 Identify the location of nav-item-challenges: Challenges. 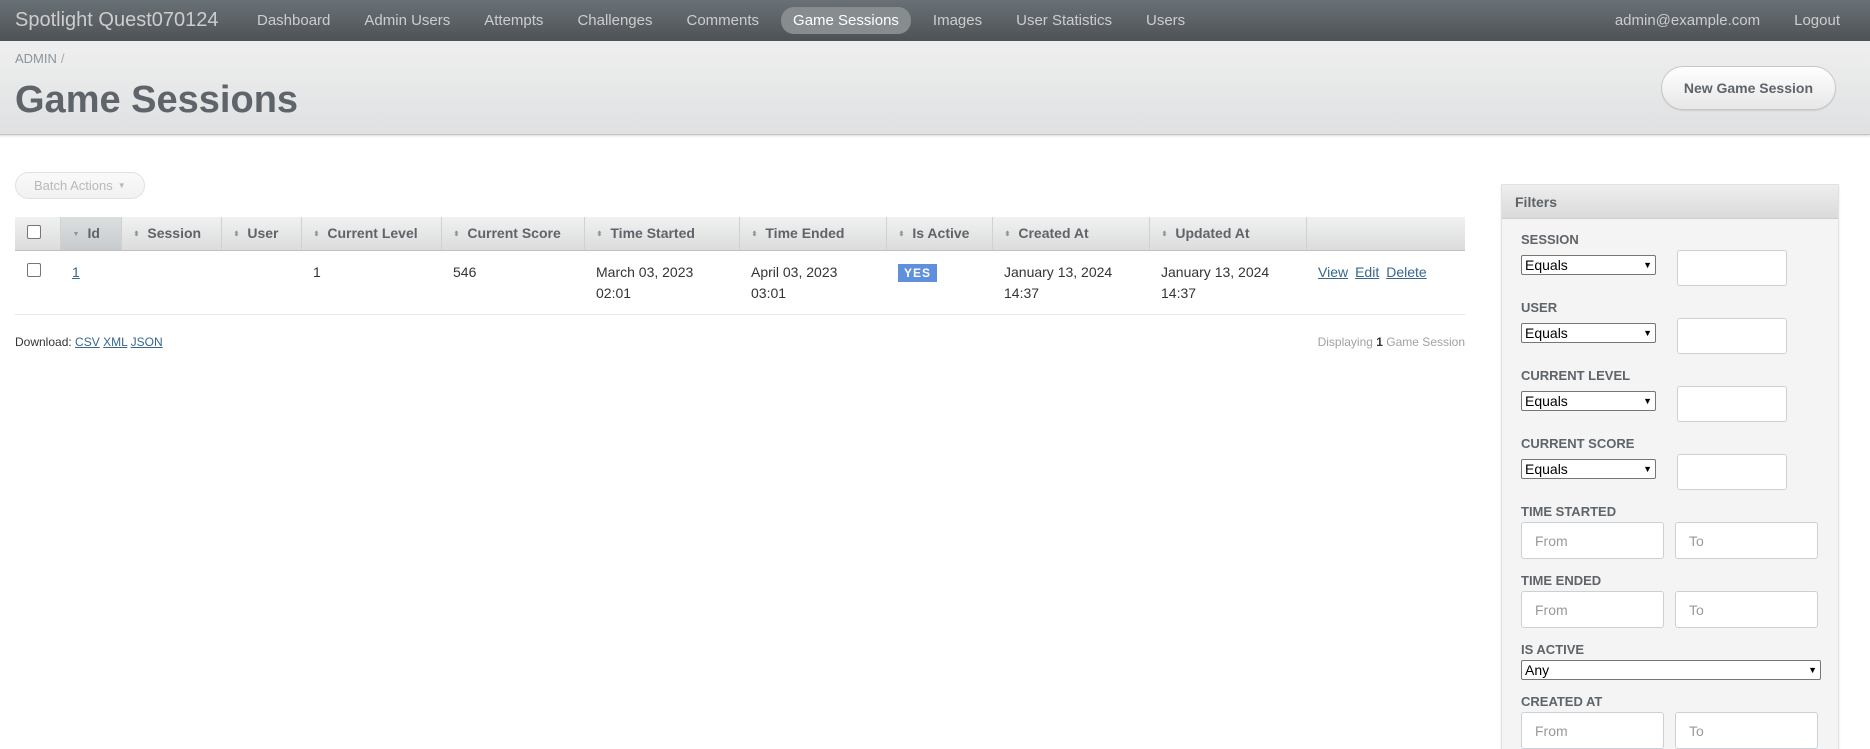
(614, 20).